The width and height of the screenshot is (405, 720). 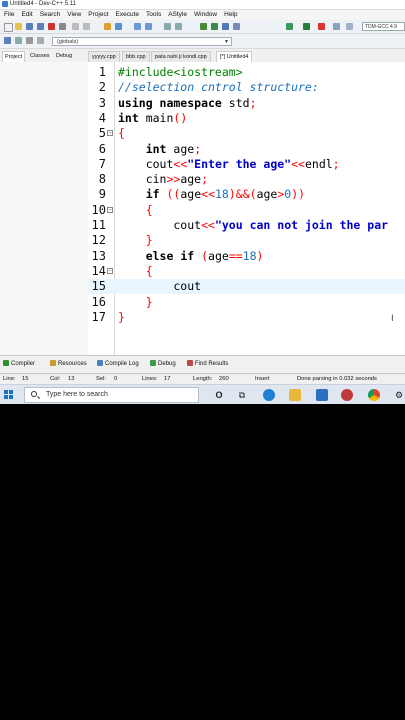 What do you see at coordinates (289, 26) in the screenshot?
I see `debug-run-icon` at bounding box center [289, 26].